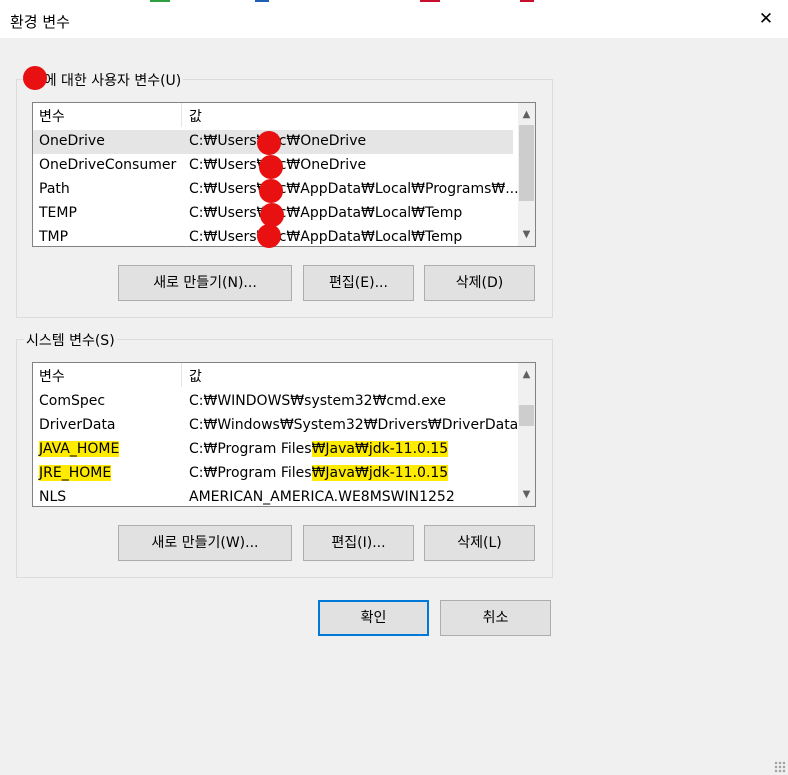 This screenshot has width=788, height=775. Describe the element at coordinates (72, 141) in the screenshot. I see `variable-name: OneDrive` at that location.